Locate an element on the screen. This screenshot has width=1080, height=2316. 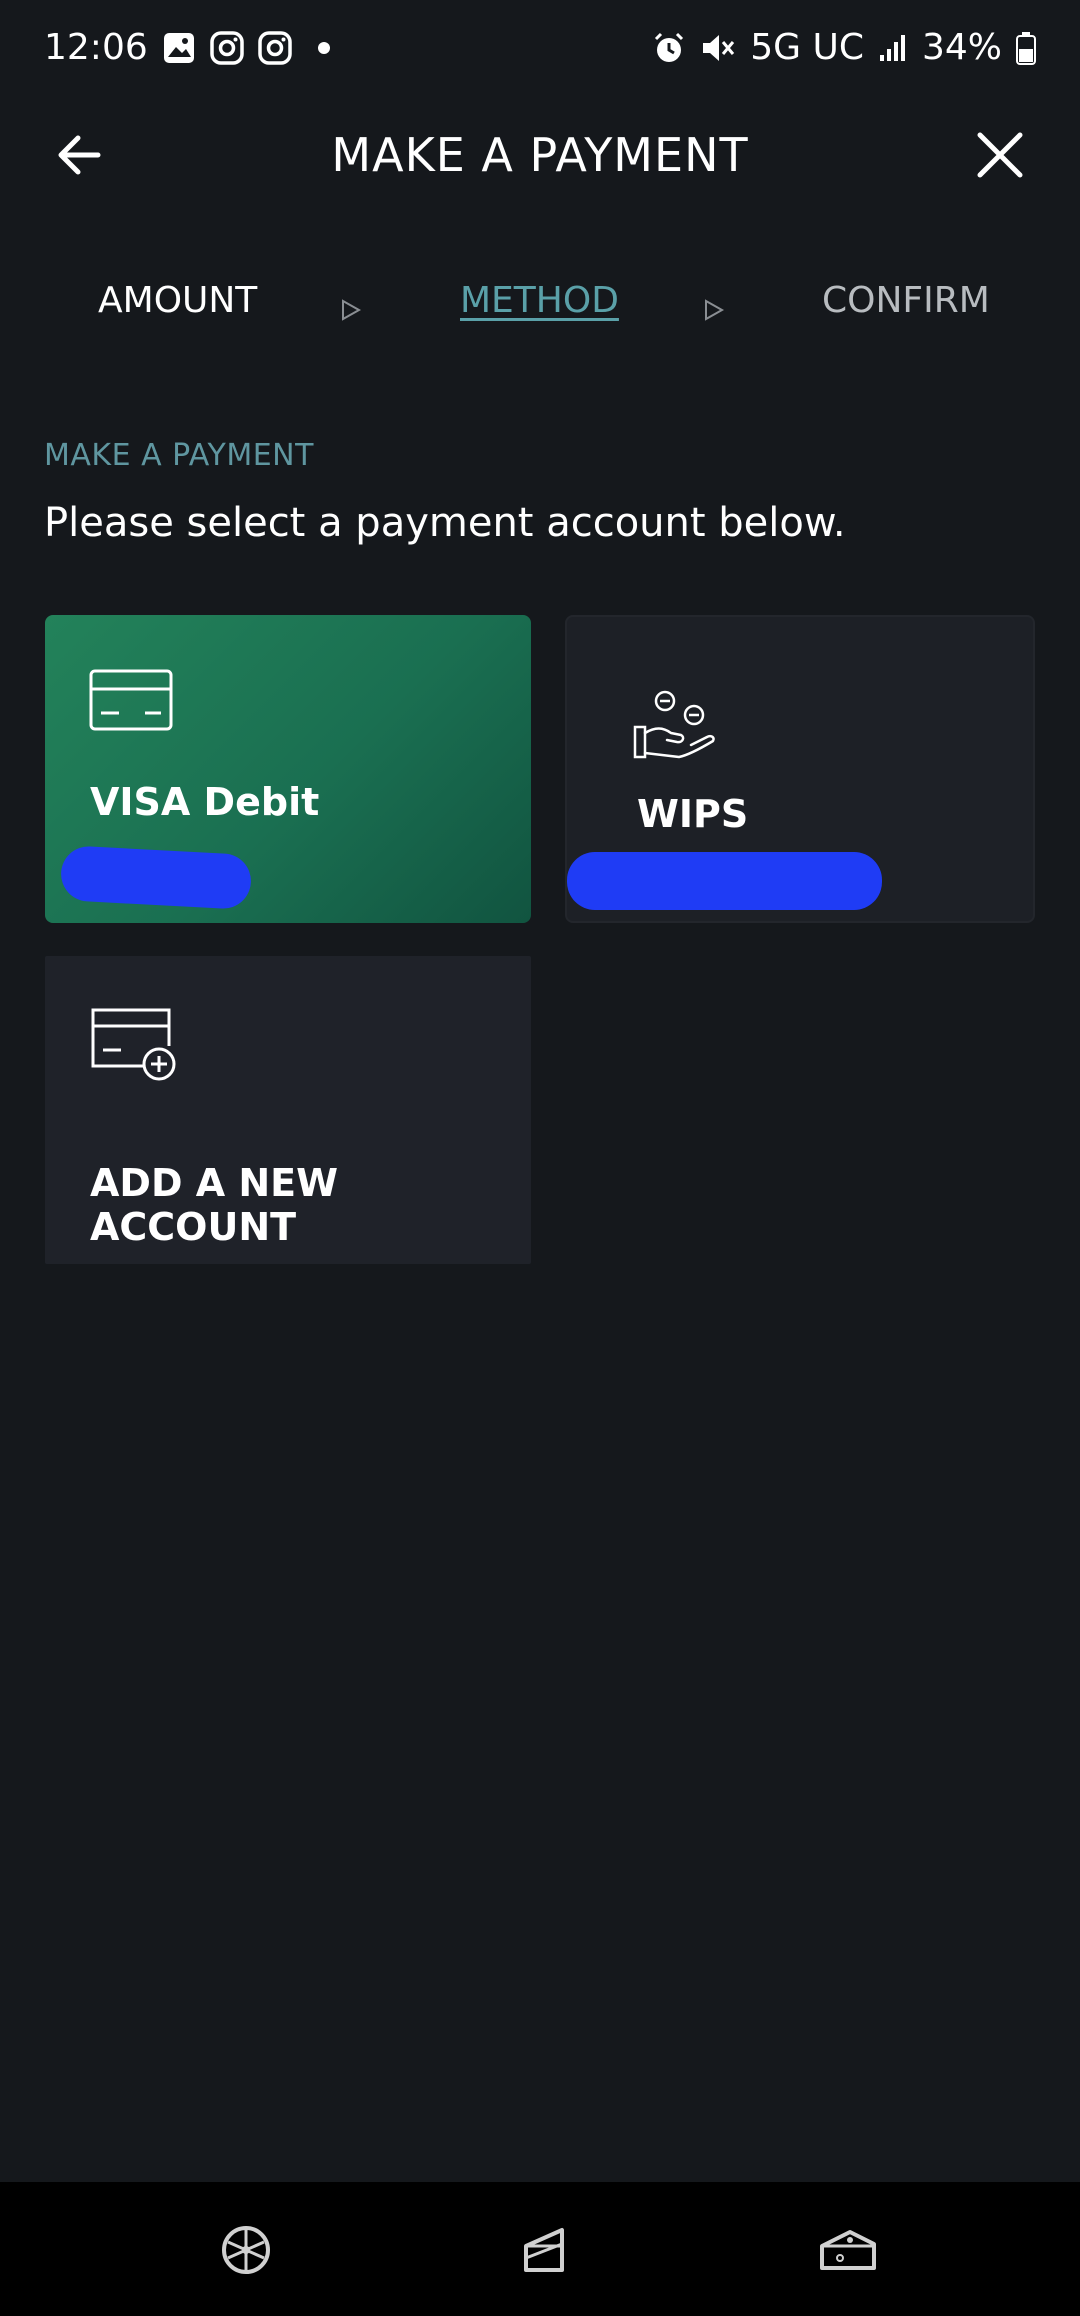
account-title: VISA Debit is located at coordinates (205, 802).